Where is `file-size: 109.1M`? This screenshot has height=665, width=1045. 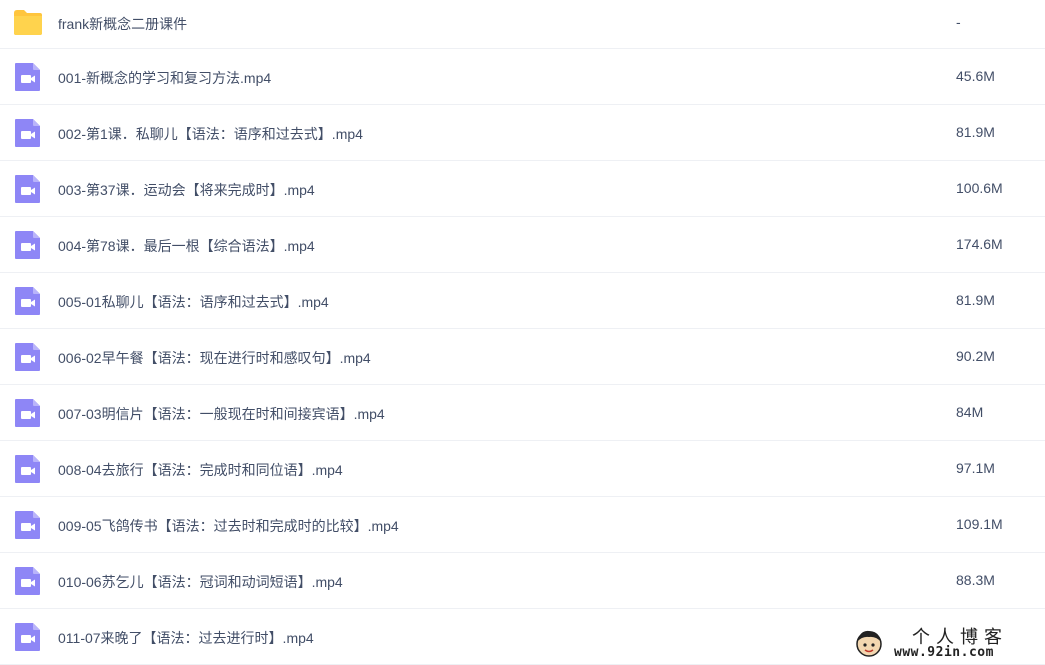 file-size: 109.1M is located at coordinates (979, 524).